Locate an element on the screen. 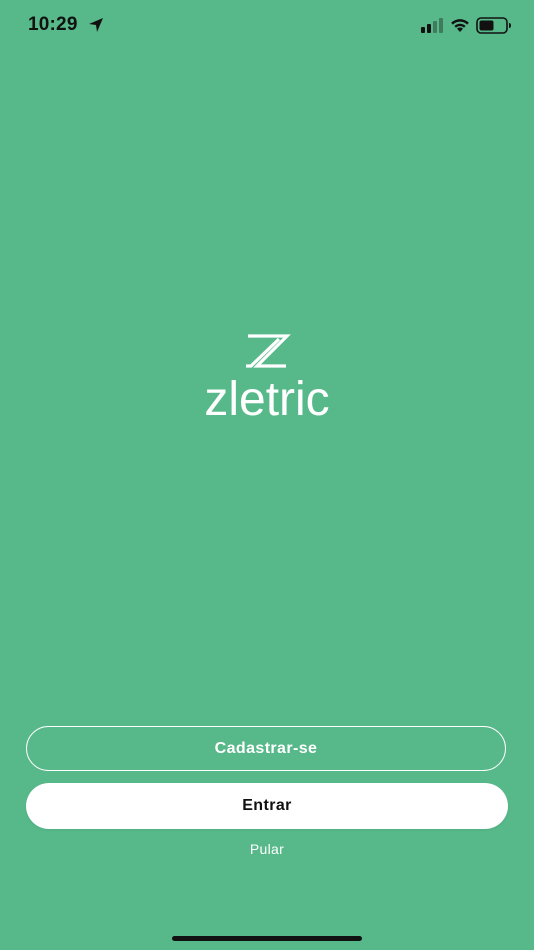  status-bar: 10:29 is located at coordinates (267, 26).